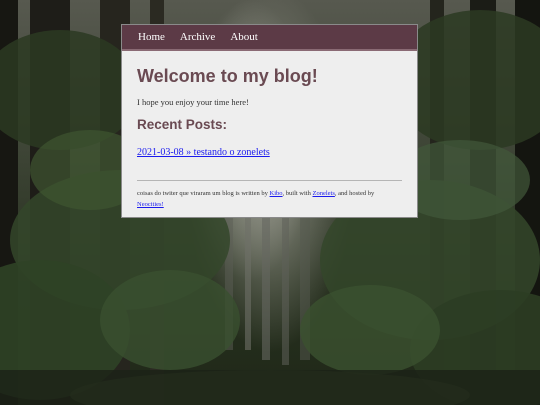 Image resolution: width=540 pixels, height=405 pixels. Describe the element at coordinates (297, 193) in the screenshot. I see `footer-text: , built with` at that location.